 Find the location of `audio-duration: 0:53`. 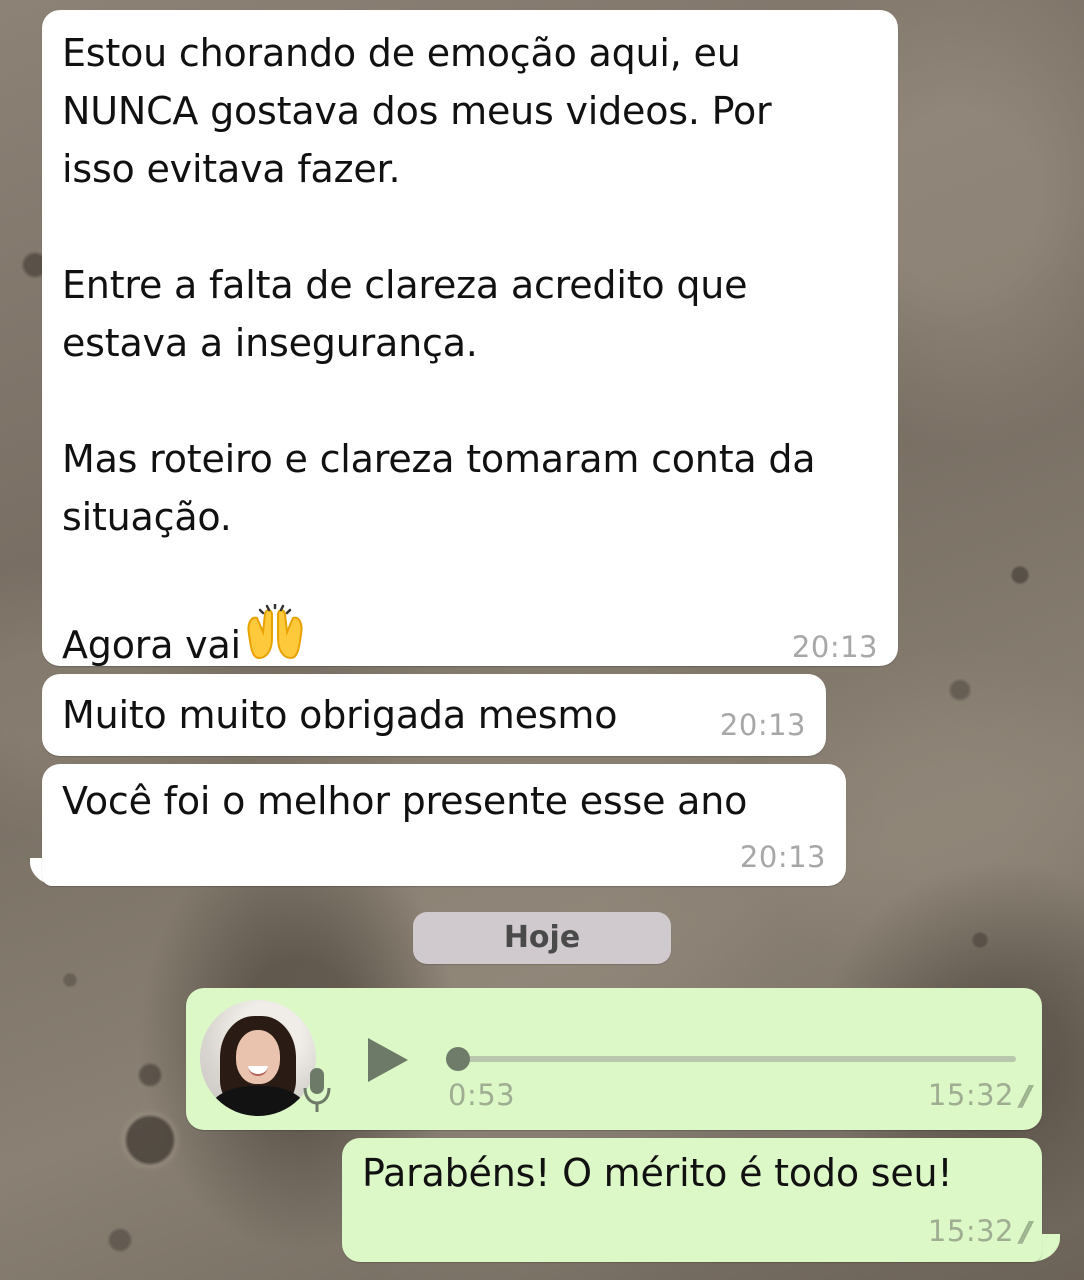

audio-duration: 0:53 is located at coordinates (482, 1095).